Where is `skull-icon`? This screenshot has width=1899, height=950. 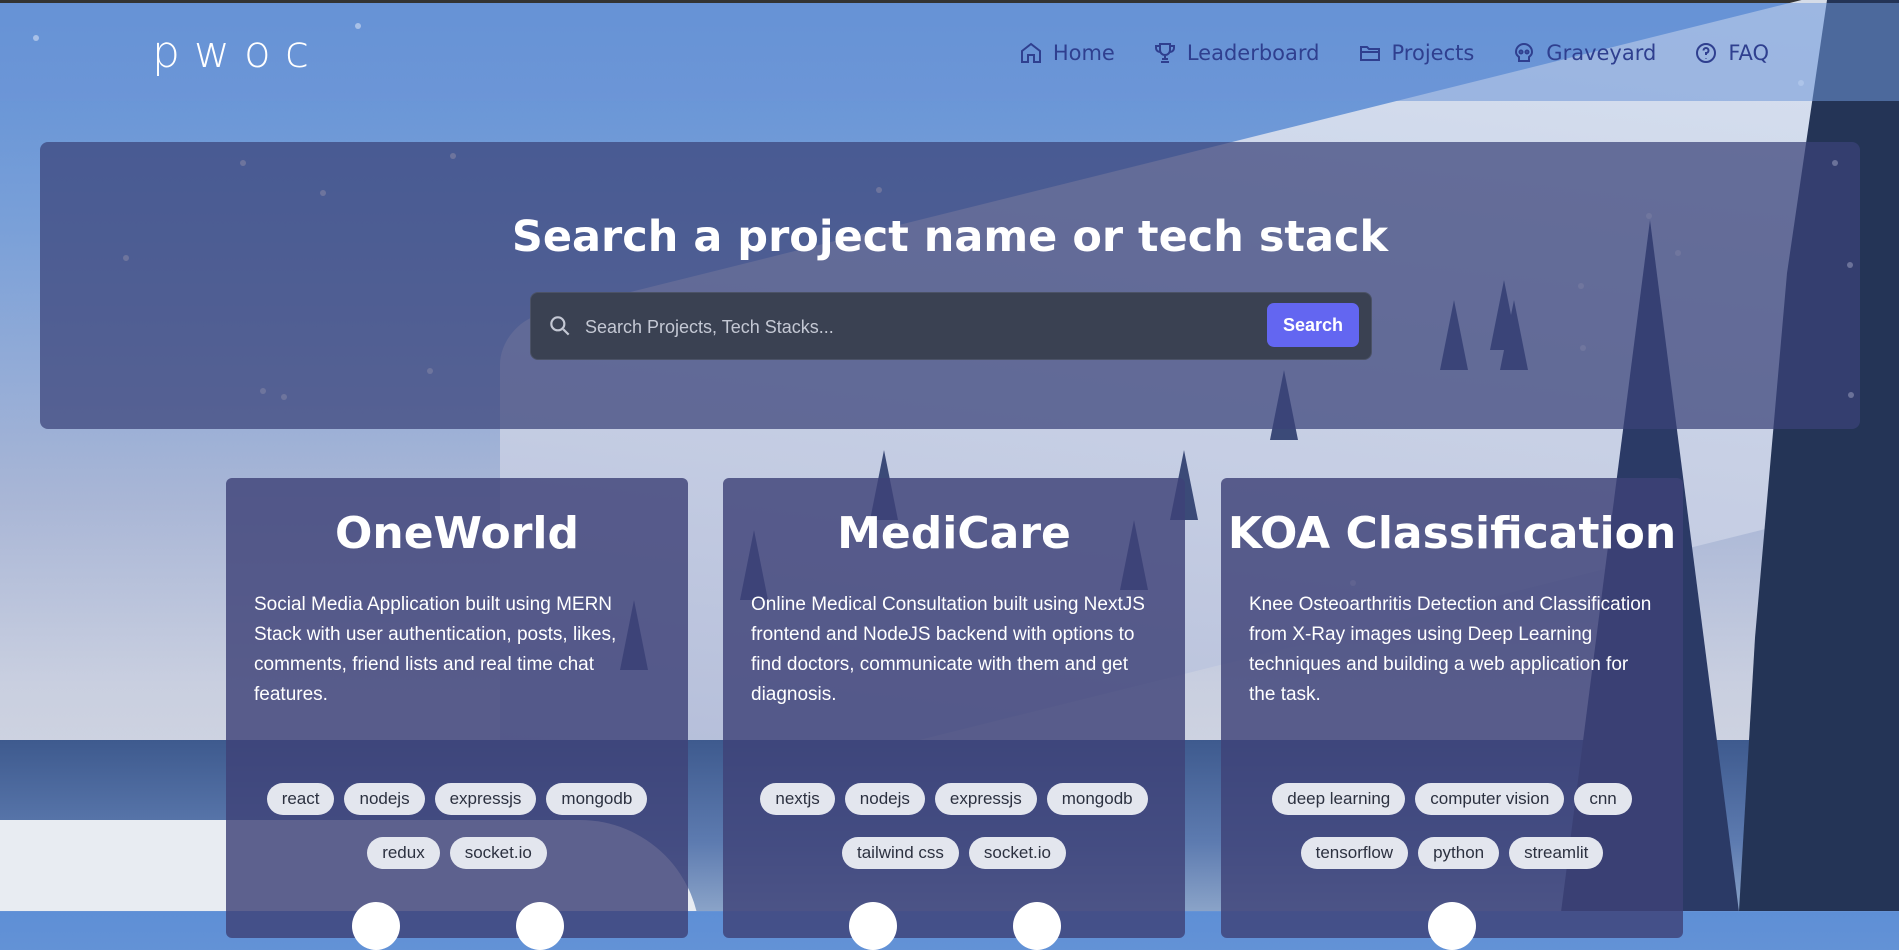
skull-icon is located at coordinates (1524, 52).